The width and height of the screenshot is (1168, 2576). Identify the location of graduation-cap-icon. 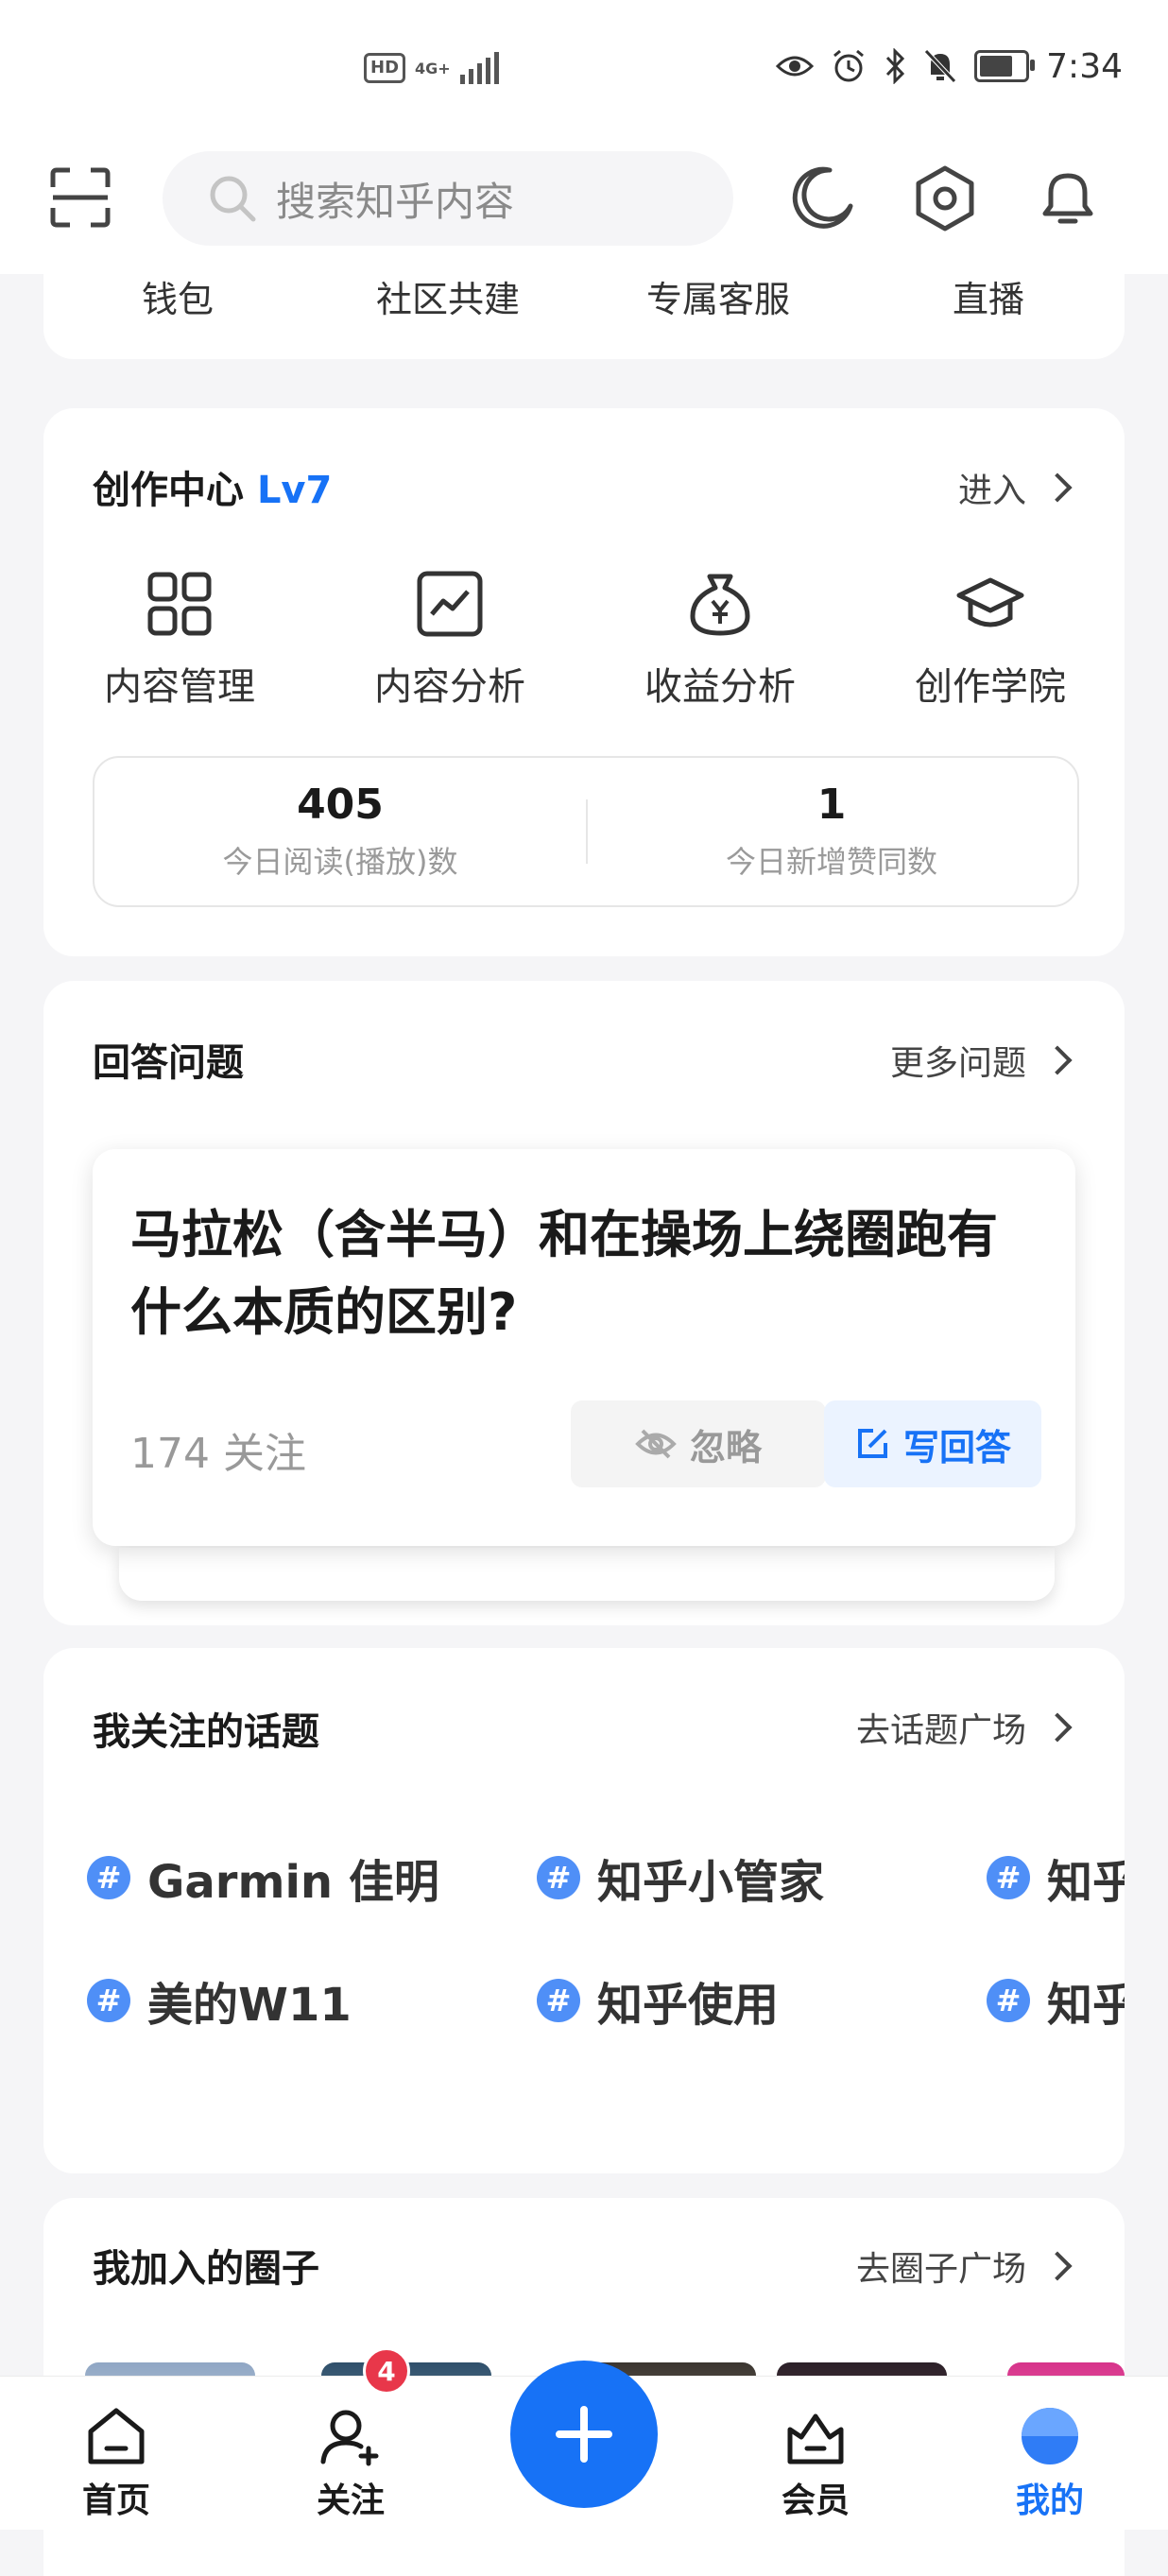
(990, 602).